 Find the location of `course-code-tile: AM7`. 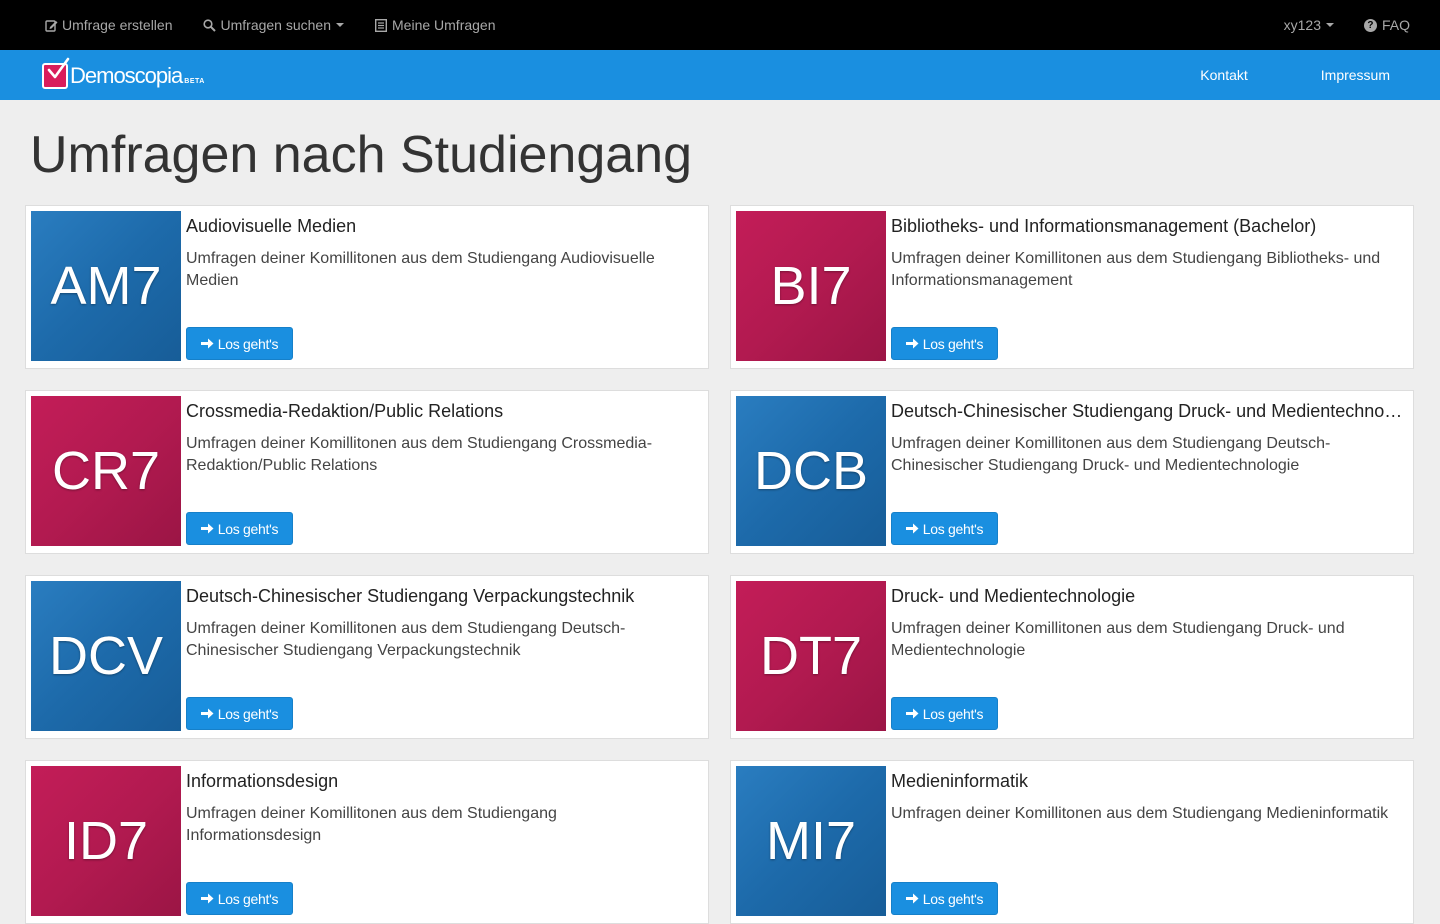

course-code-tile: AM7 is located at coordinates (106, 286).